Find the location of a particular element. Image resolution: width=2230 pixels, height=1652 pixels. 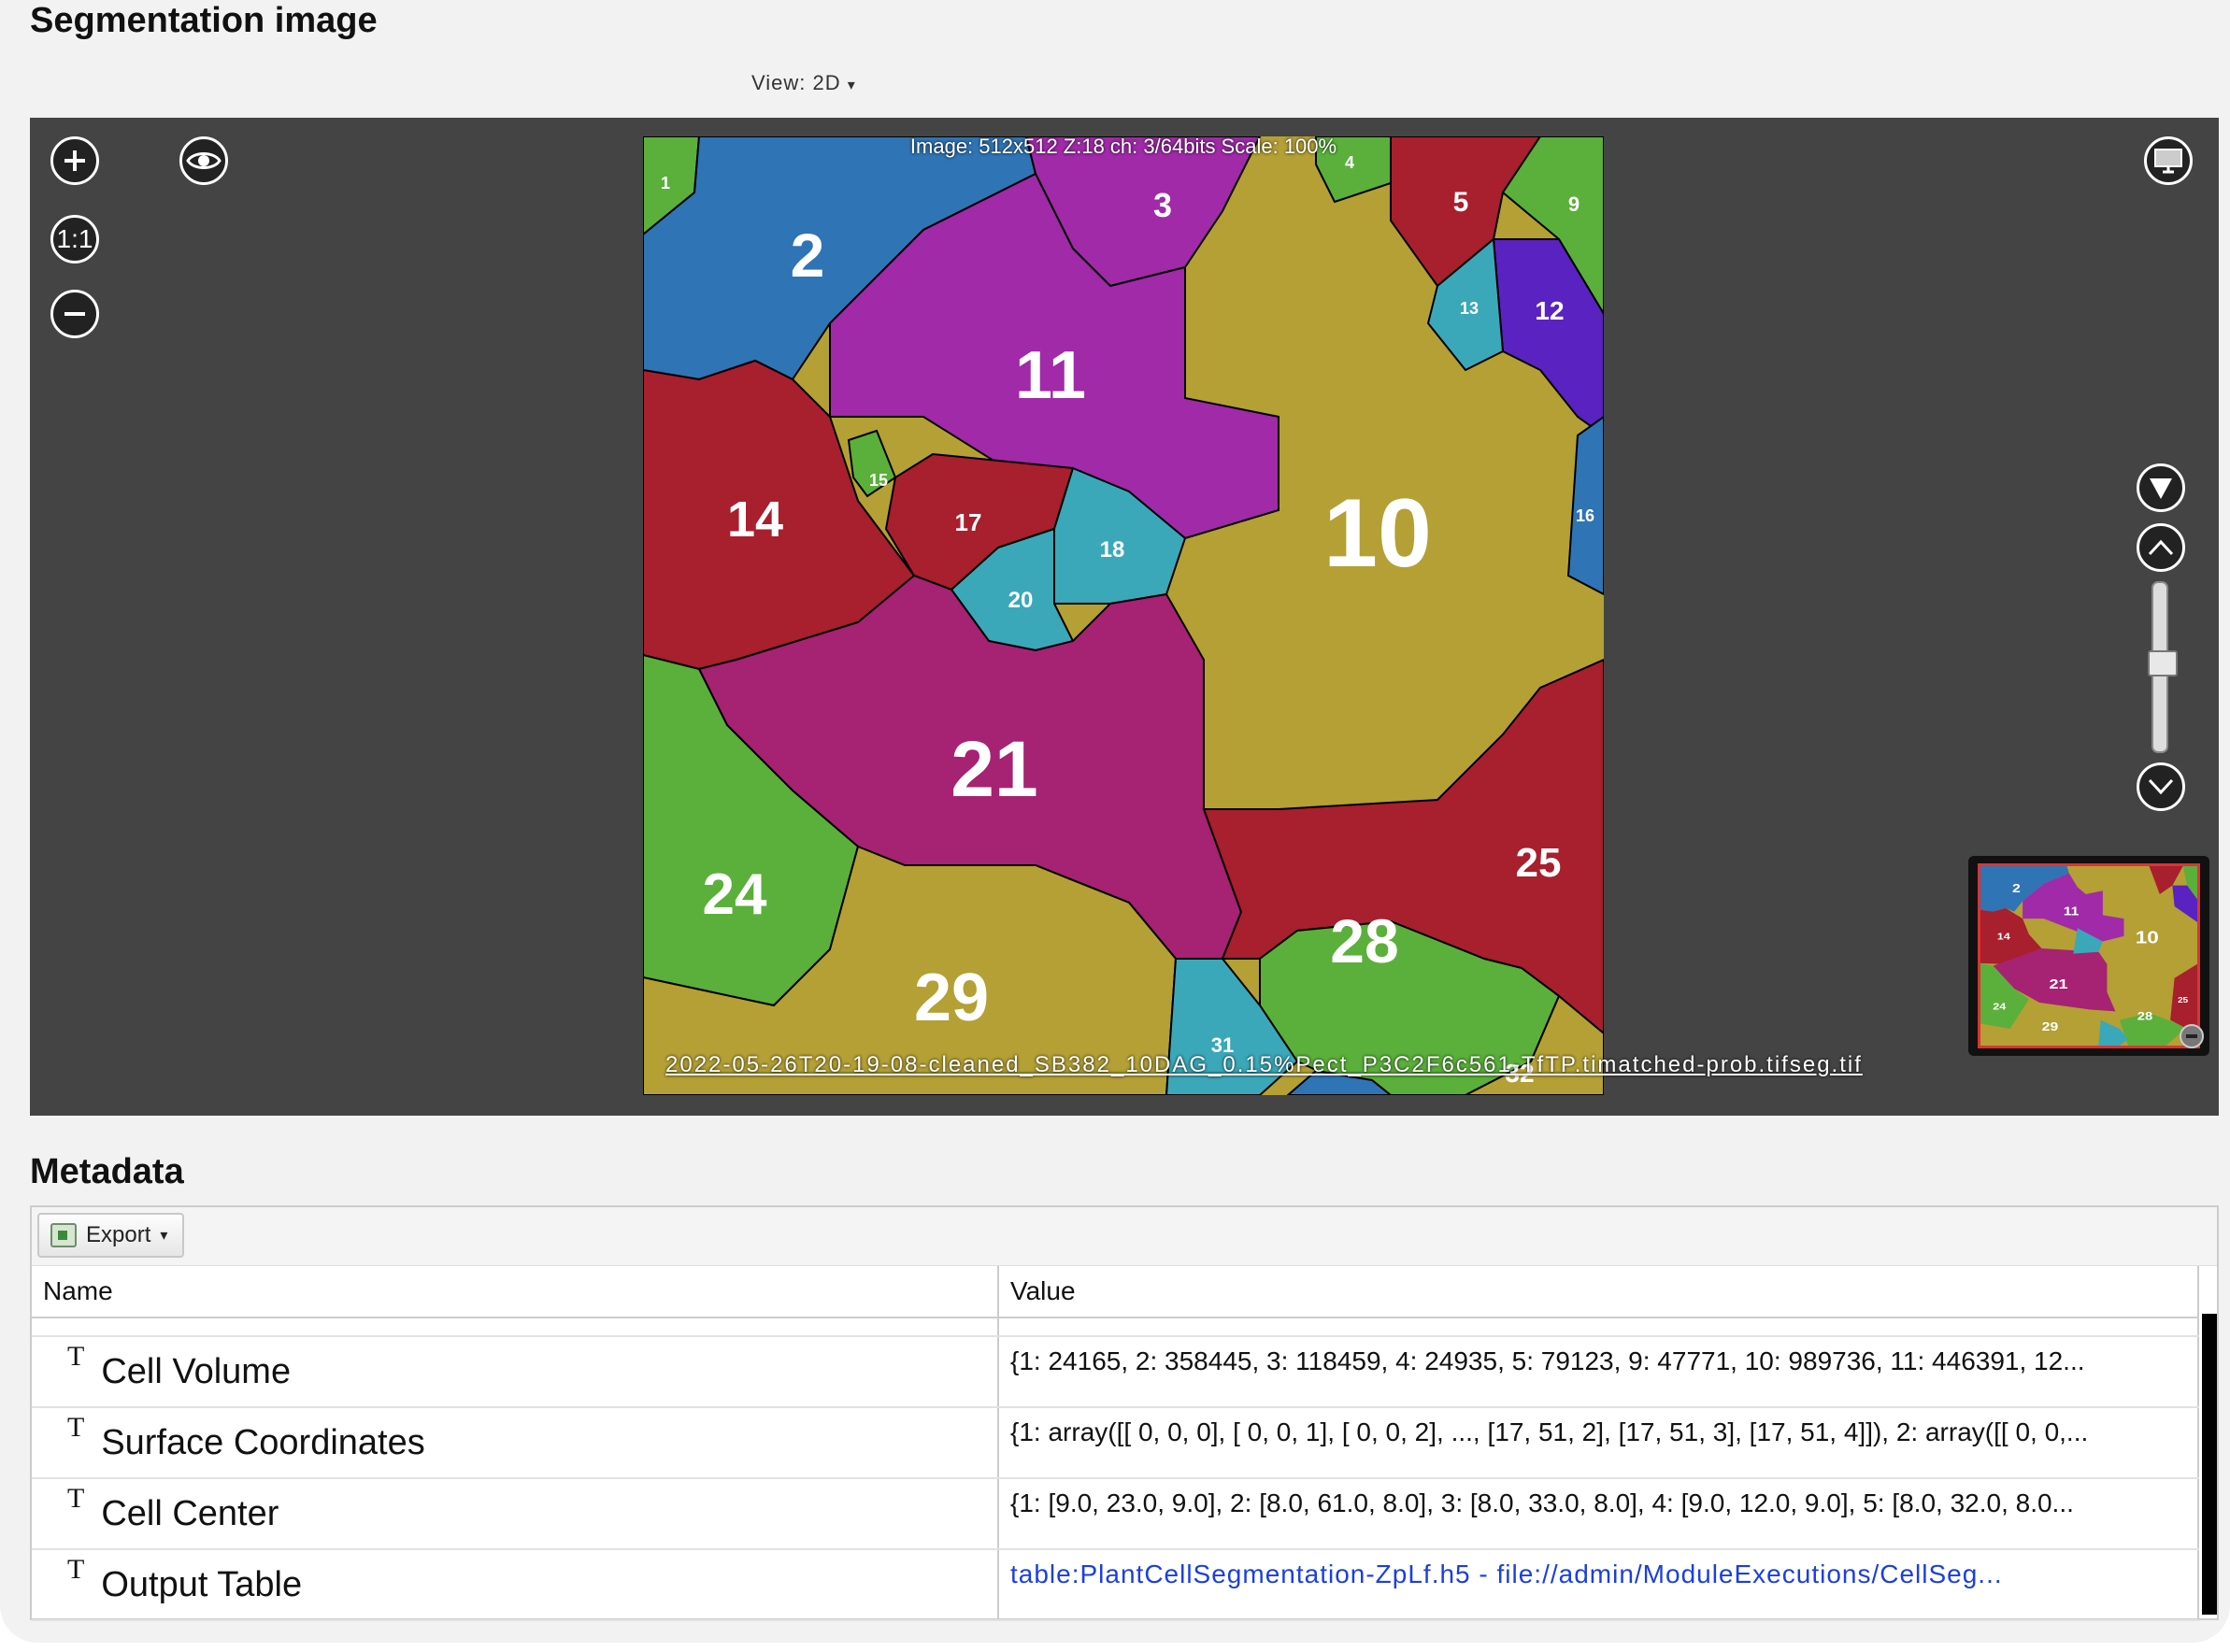

export-icon is located at coordinates (63, 1235).